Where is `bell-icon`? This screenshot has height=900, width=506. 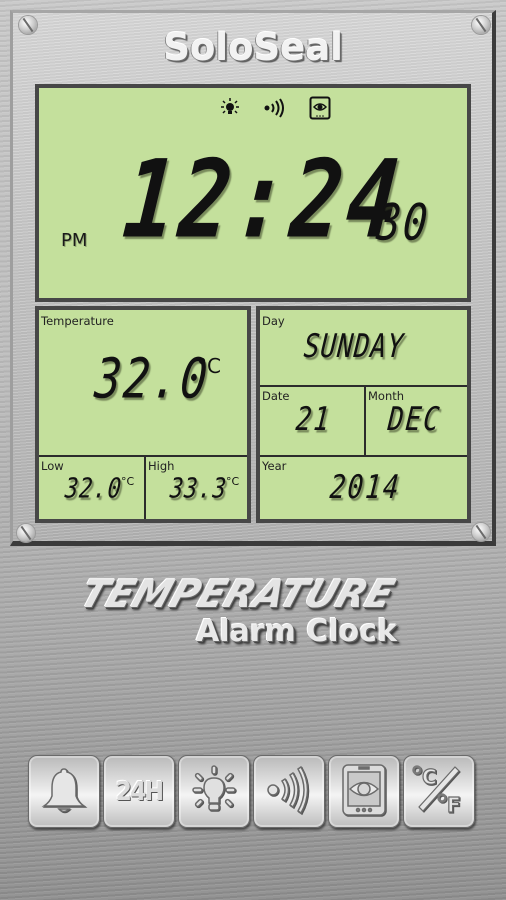 bell-icon is located at coordinates (64, 792).